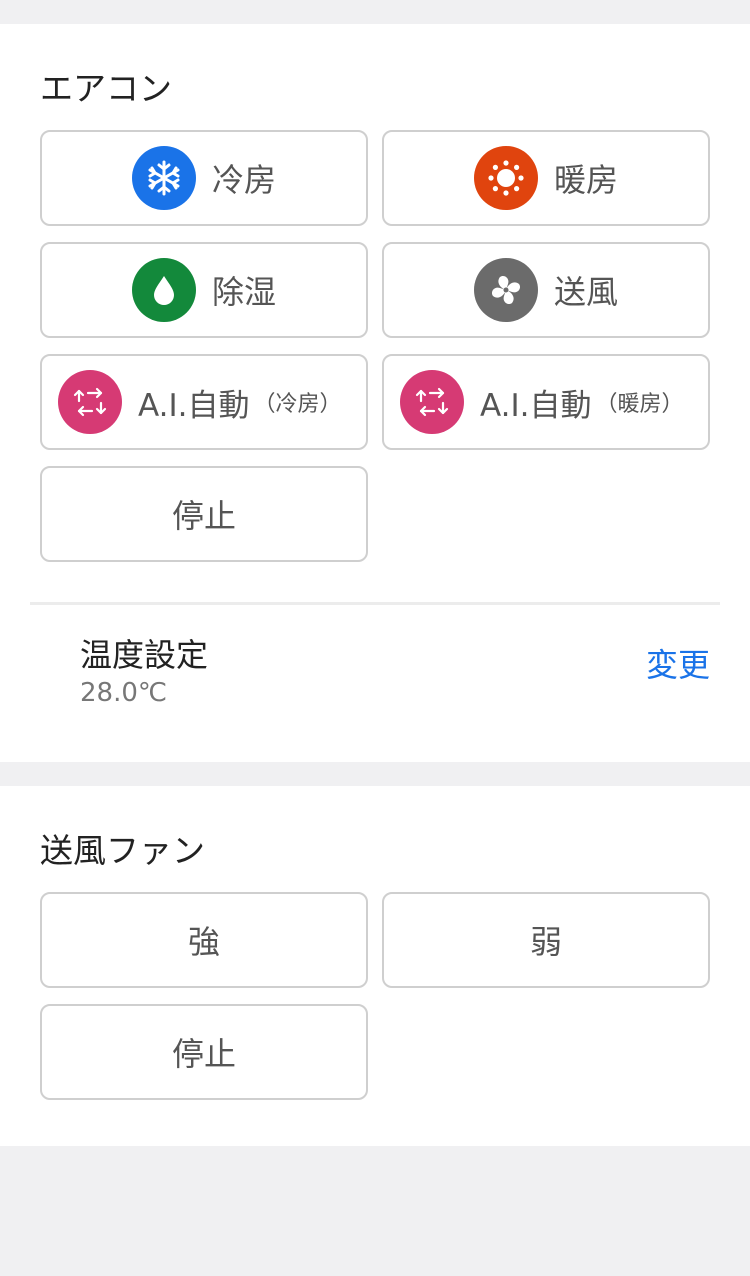  I want to click on ai-auto-cool-sublabel: （冷房）, so click(297, 404).